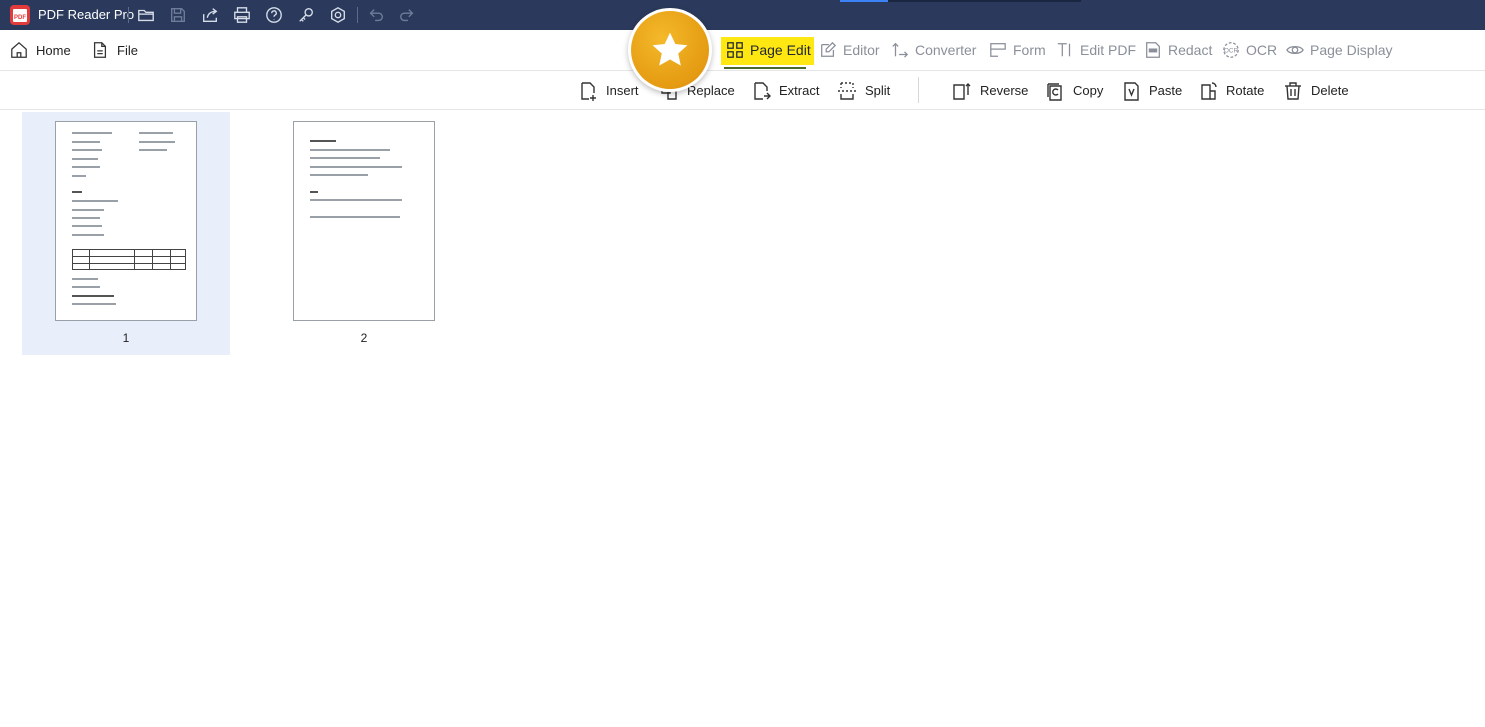 The image size is (1485, 727). Describe the element at coordinates (127, 50) in the screenshot. I see `file-label: File` at that location.